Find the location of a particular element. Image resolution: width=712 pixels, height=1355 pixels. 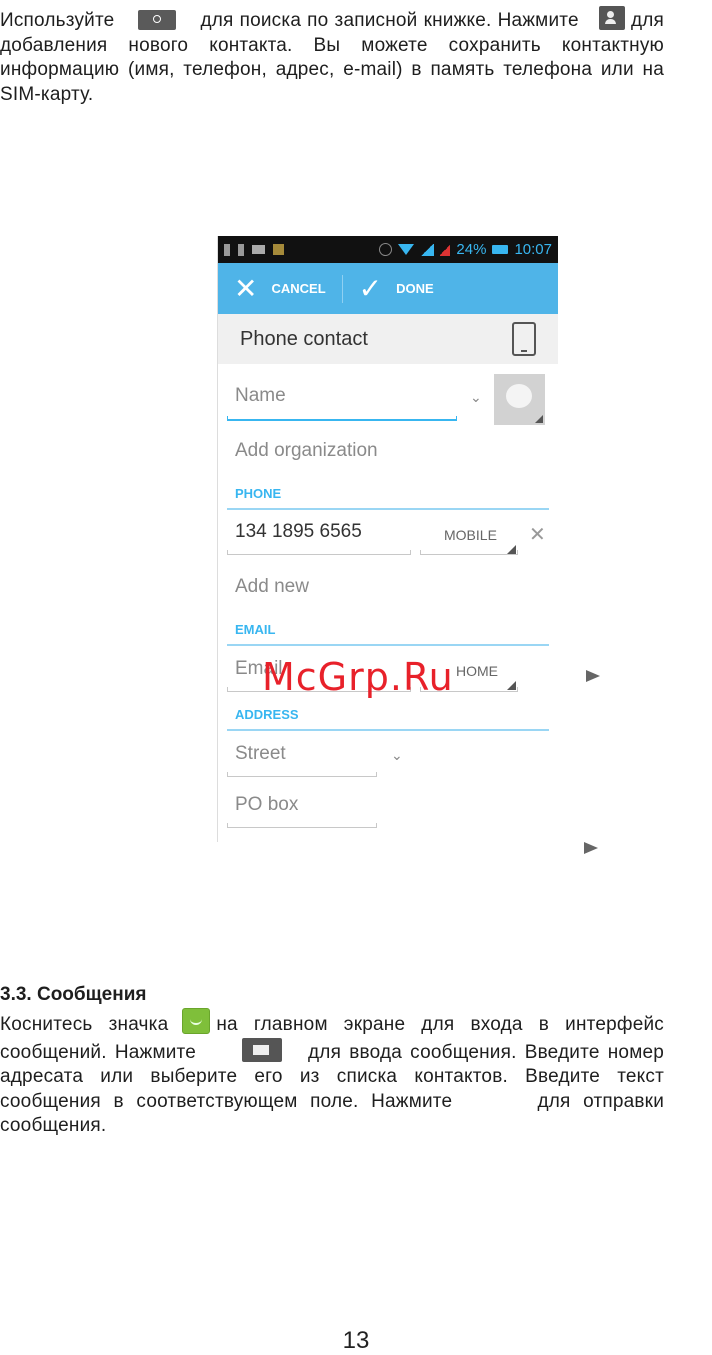

account-row: Phone contact is located at coordinates (388, 339).